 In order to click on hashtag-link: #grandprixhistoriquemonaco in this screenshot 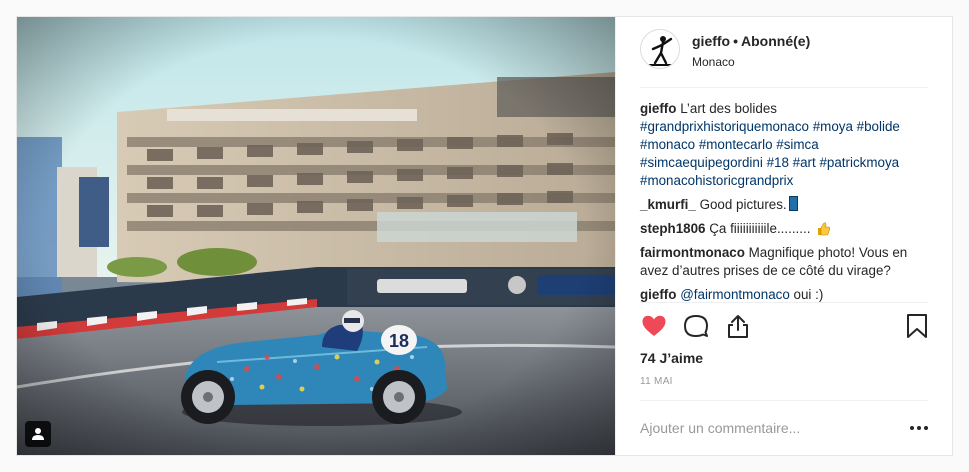, I will do `click(724, 126)`.